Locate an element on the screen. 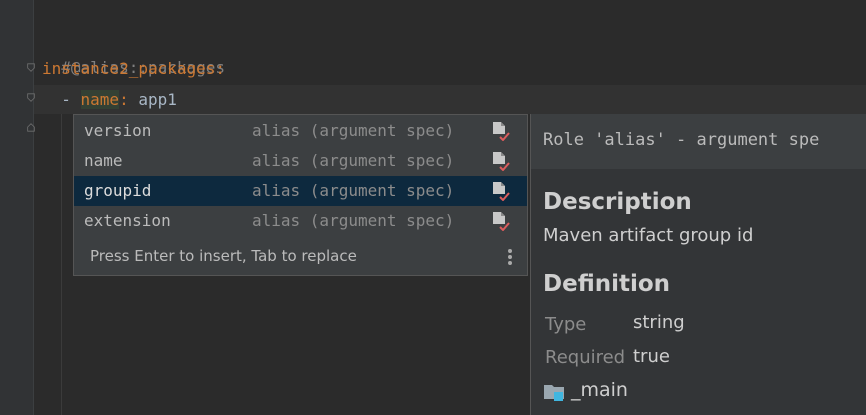 Image resolution: width=866 pixels, height=415 pixels. code-line-2: instance2_packages: is located at coordinates (133, 68).